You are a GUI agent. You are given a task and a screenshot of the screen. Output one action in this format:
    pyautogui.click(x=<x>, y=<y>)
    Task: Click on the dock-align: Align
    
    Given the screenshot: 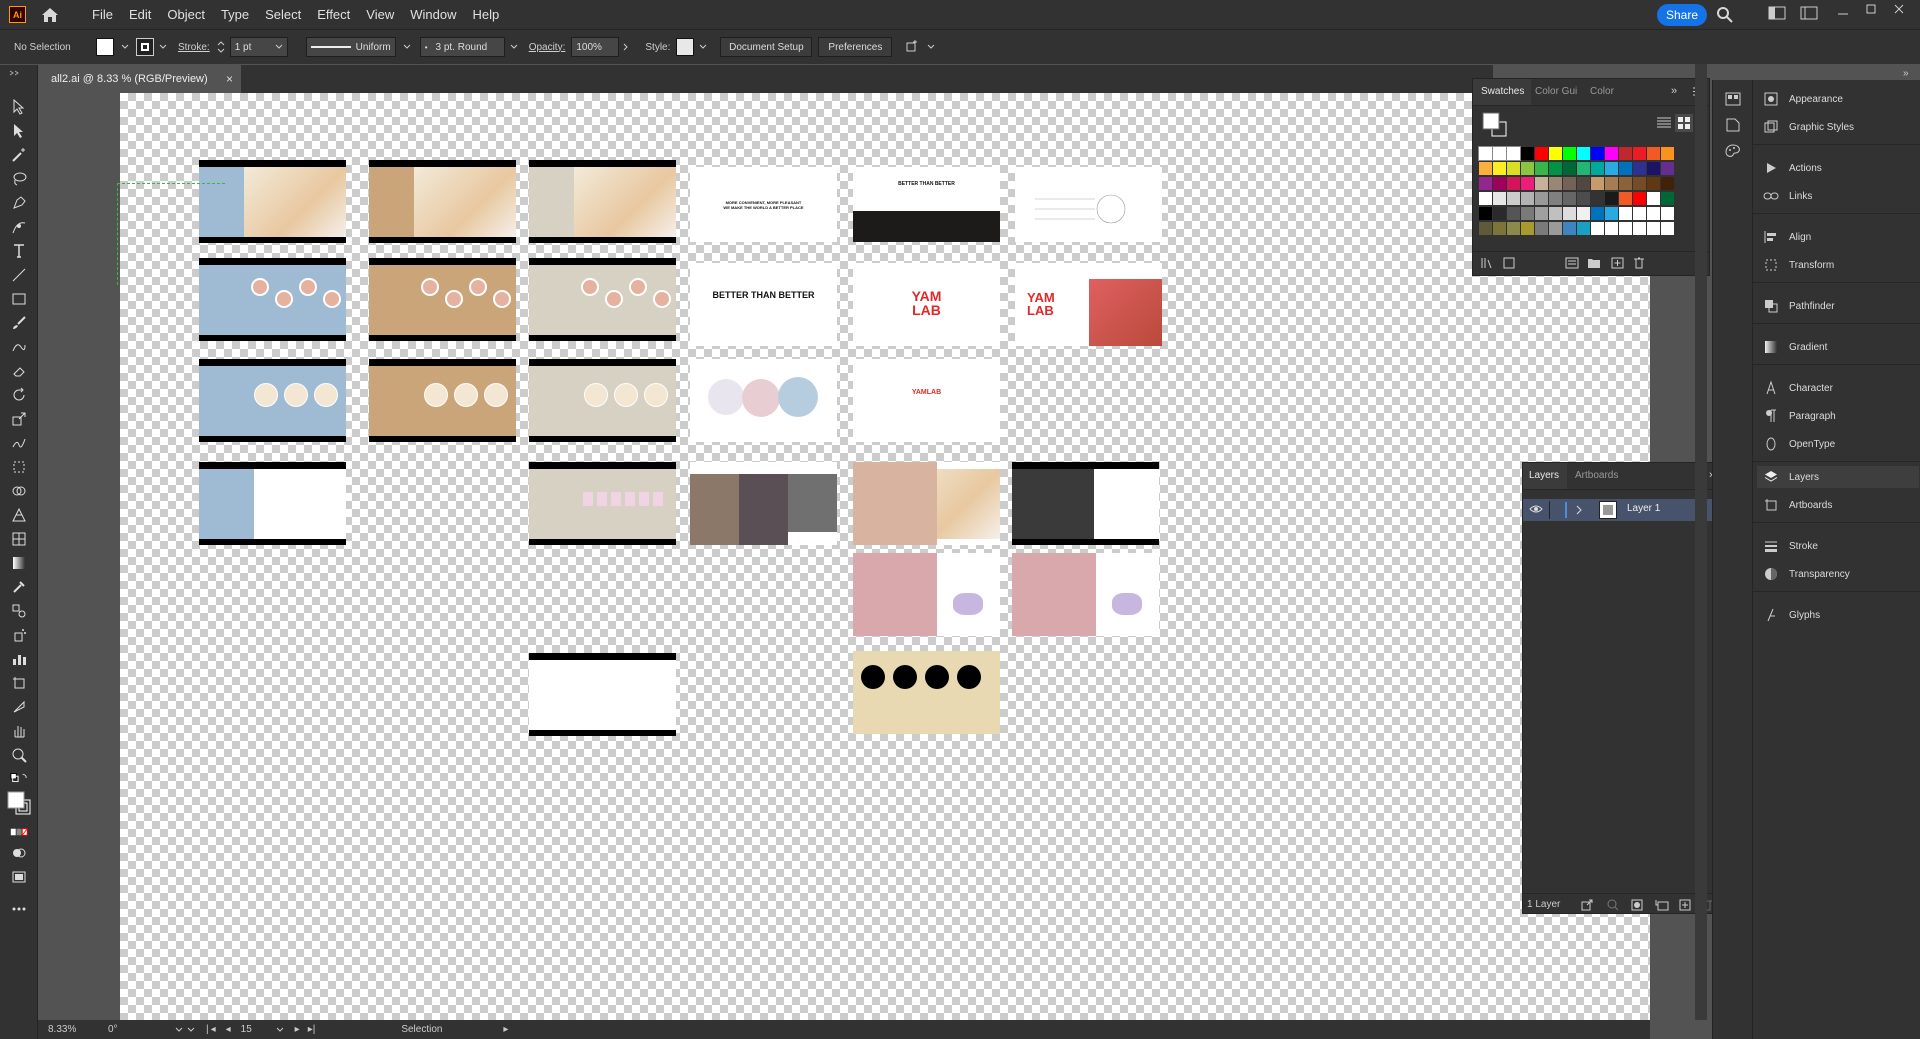 What is the action you would take?
    pyautogui.click(x=1838, y=237)
    